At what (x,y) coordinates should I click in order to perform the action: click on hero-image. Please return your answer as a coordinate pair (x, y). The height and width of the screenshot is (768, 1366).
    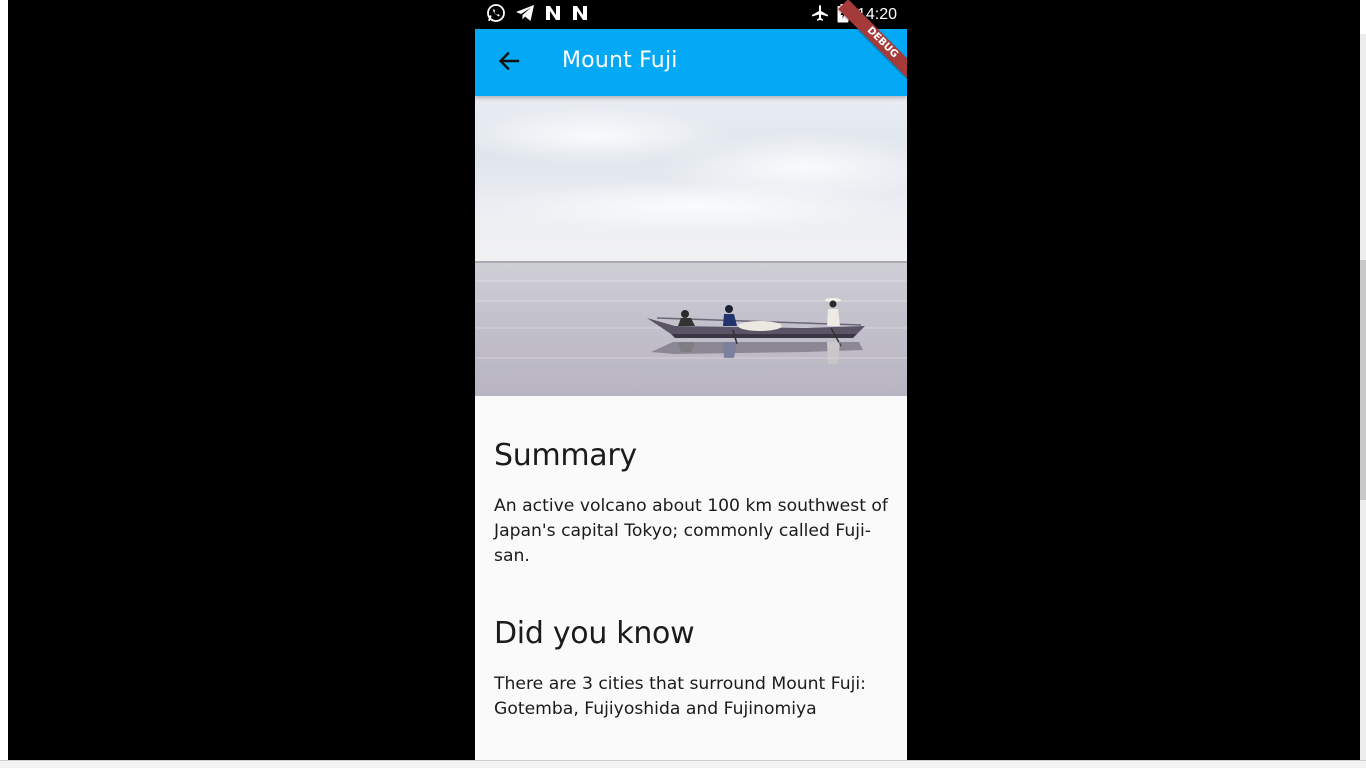
    Looking at the image, I should click on (691, 246).